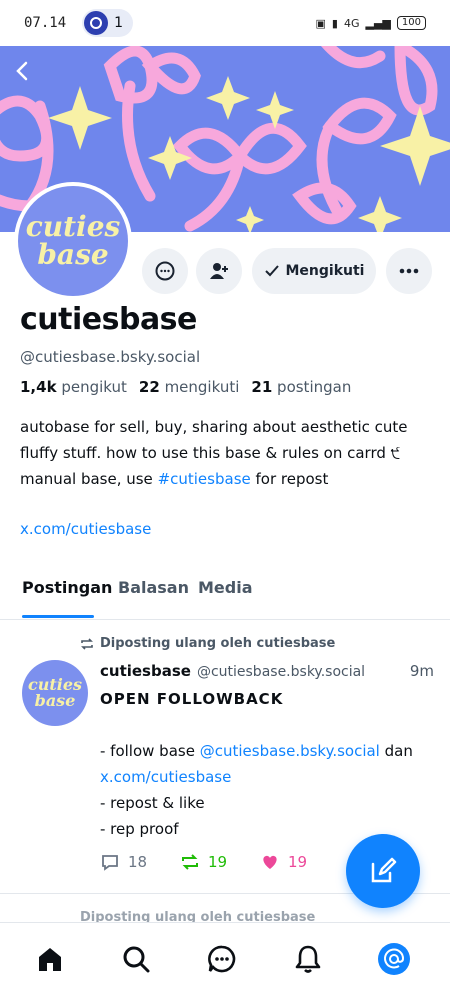  What do you see at coordinates (351, 23) in the screenshot?
I see `network-type: 4G` at bounding box center [351, 23].